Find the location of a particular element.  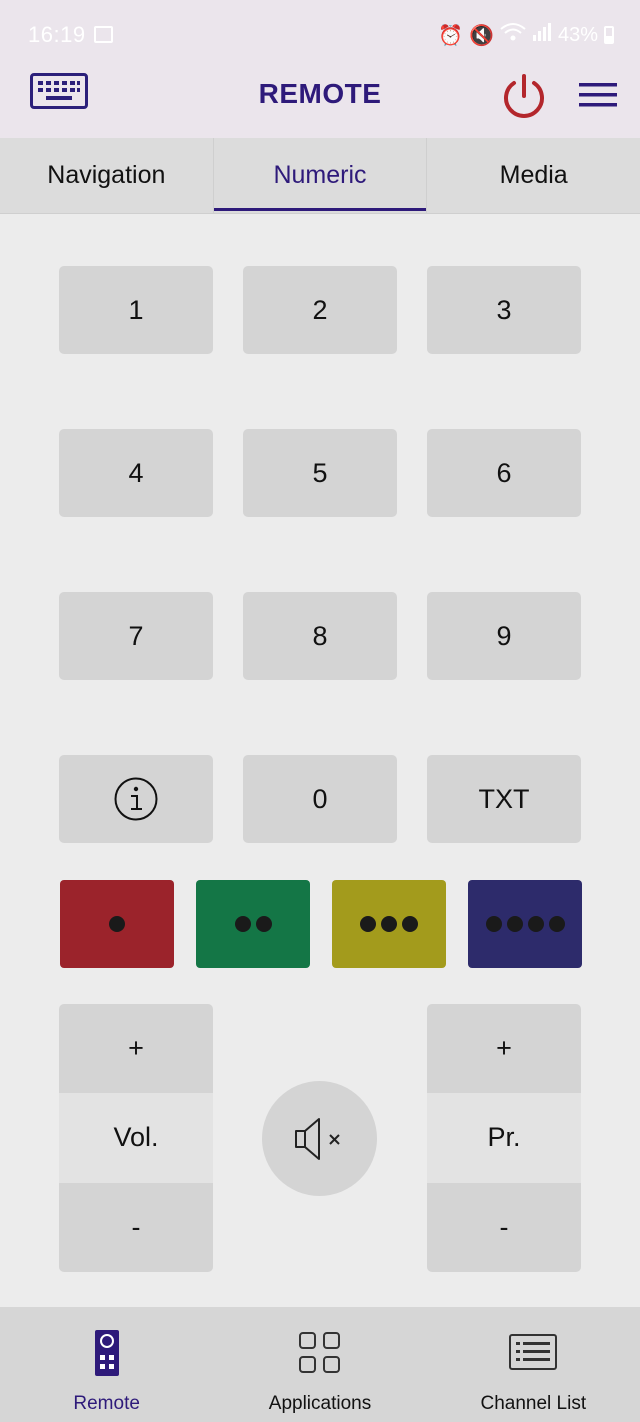

nav-channel-list: Channel List is located at coordinates (533, 1364).